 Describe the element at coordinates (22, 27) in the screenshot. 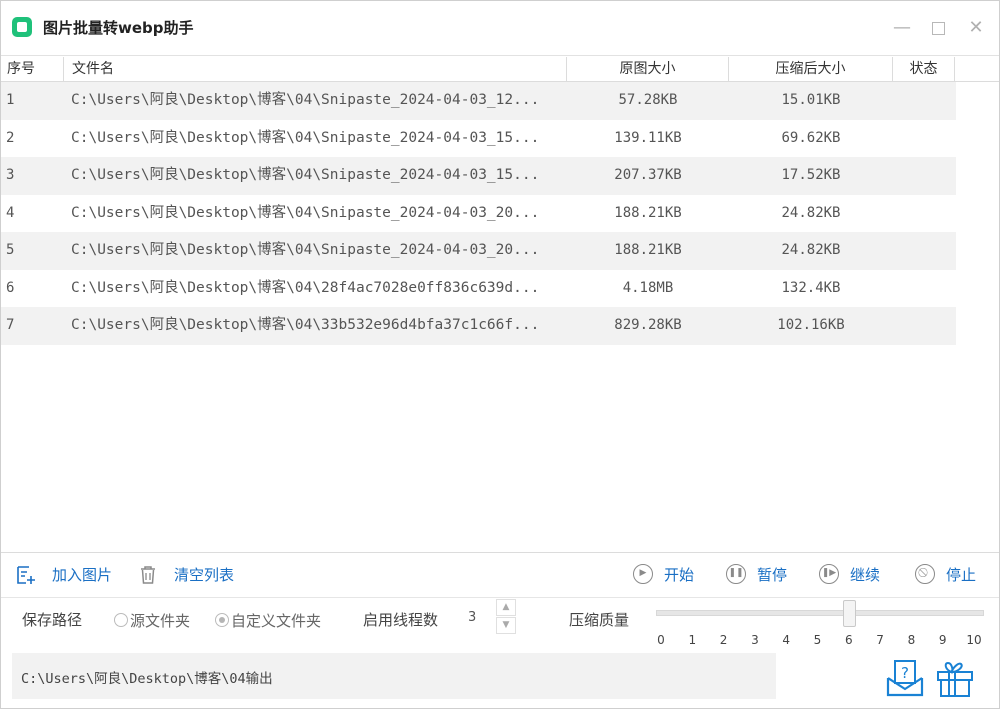

I see `app-icon` at that location.